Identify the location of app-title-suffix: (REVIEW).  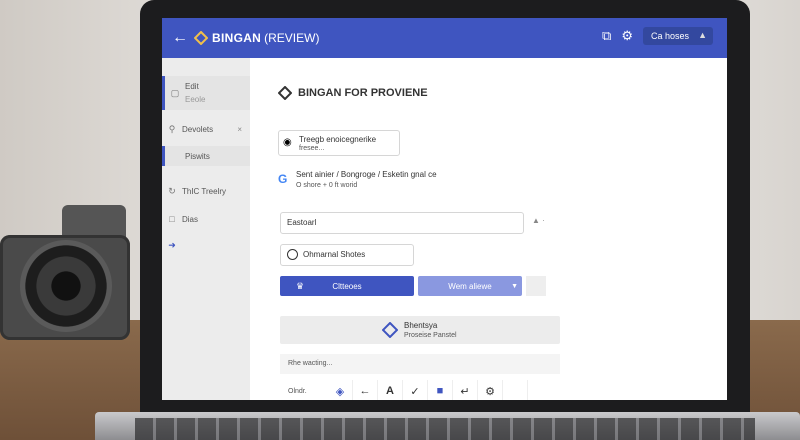
(292, 38).